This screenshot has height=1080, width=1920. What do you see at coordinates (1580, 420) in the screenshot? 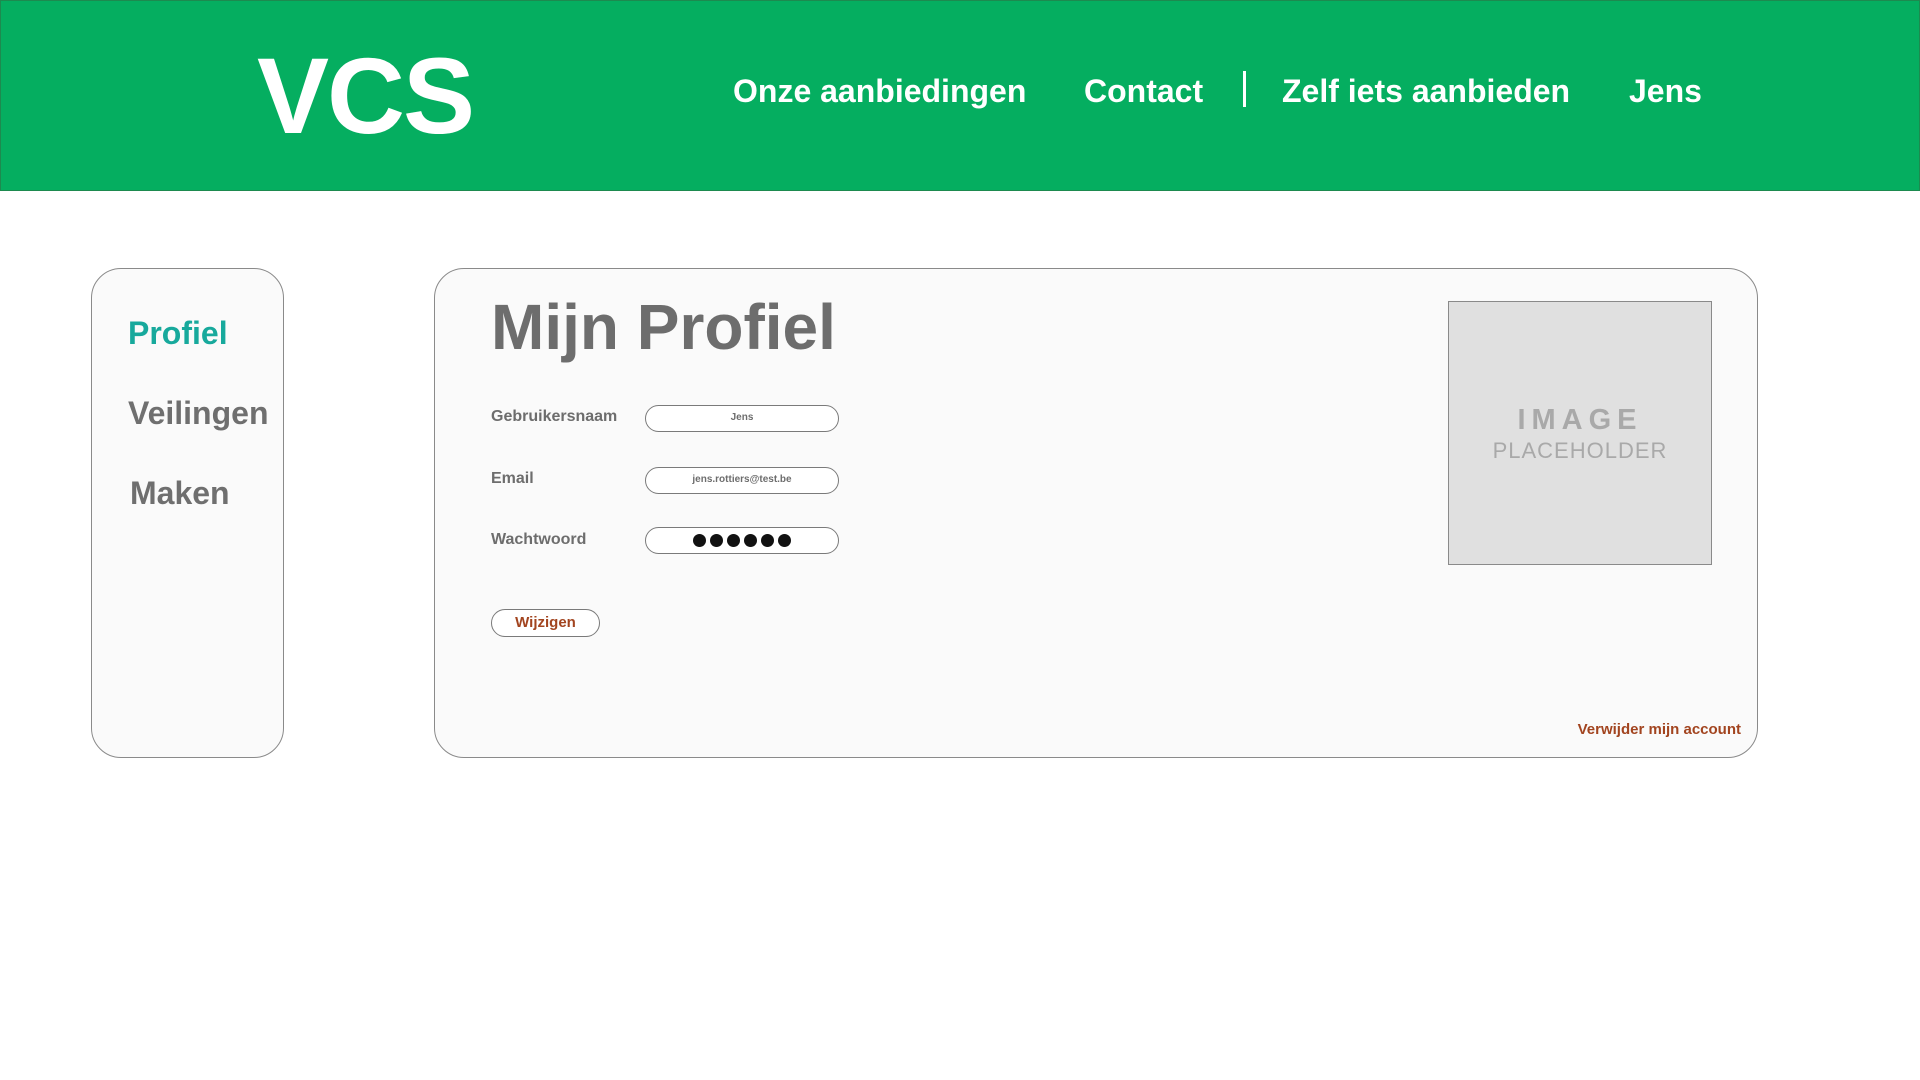
I see `image-placeholder-text: IMAGE` at bounding box center [1580, 420].